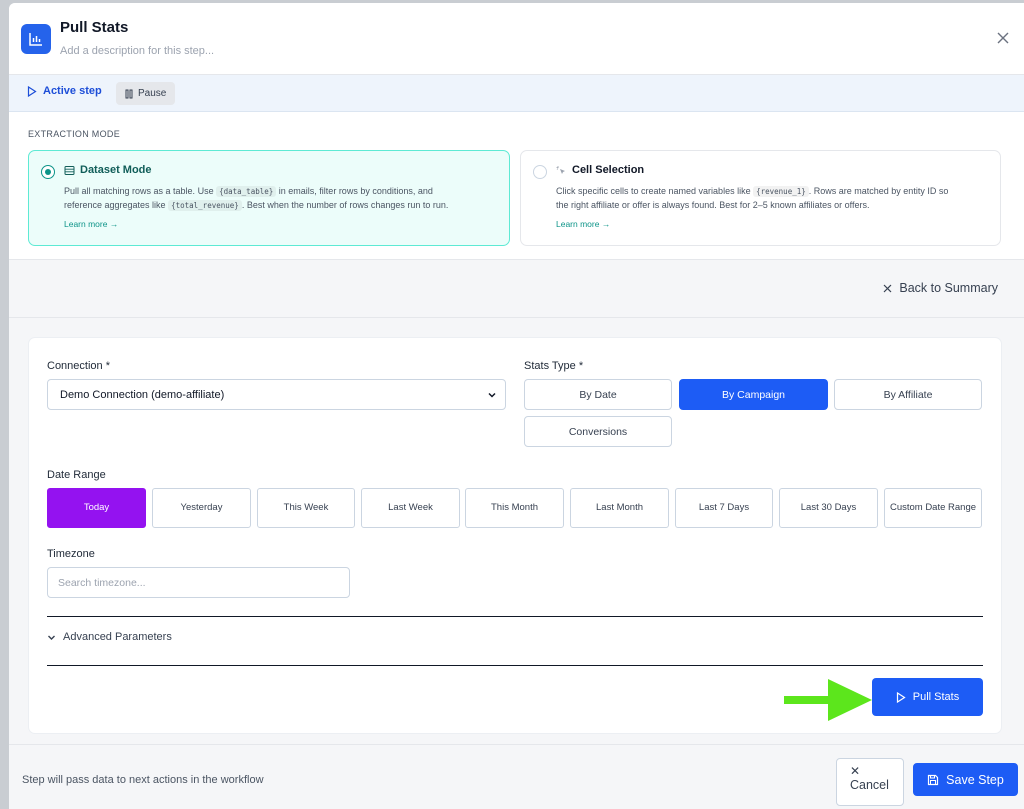 This screenshot has height=809, width=1024. Describe the element at coordinates (619, 508) in the screenshot. I see `date-range-last-month: Last Month` at that location.